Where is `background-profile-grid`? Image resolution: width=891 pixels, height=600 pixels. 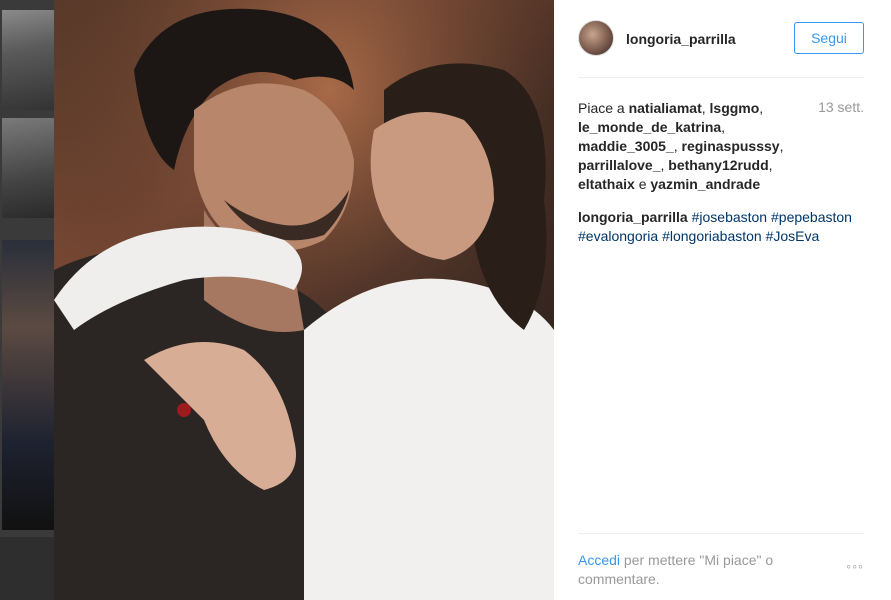 background-profile-grid is located at coordinates (27, 300).